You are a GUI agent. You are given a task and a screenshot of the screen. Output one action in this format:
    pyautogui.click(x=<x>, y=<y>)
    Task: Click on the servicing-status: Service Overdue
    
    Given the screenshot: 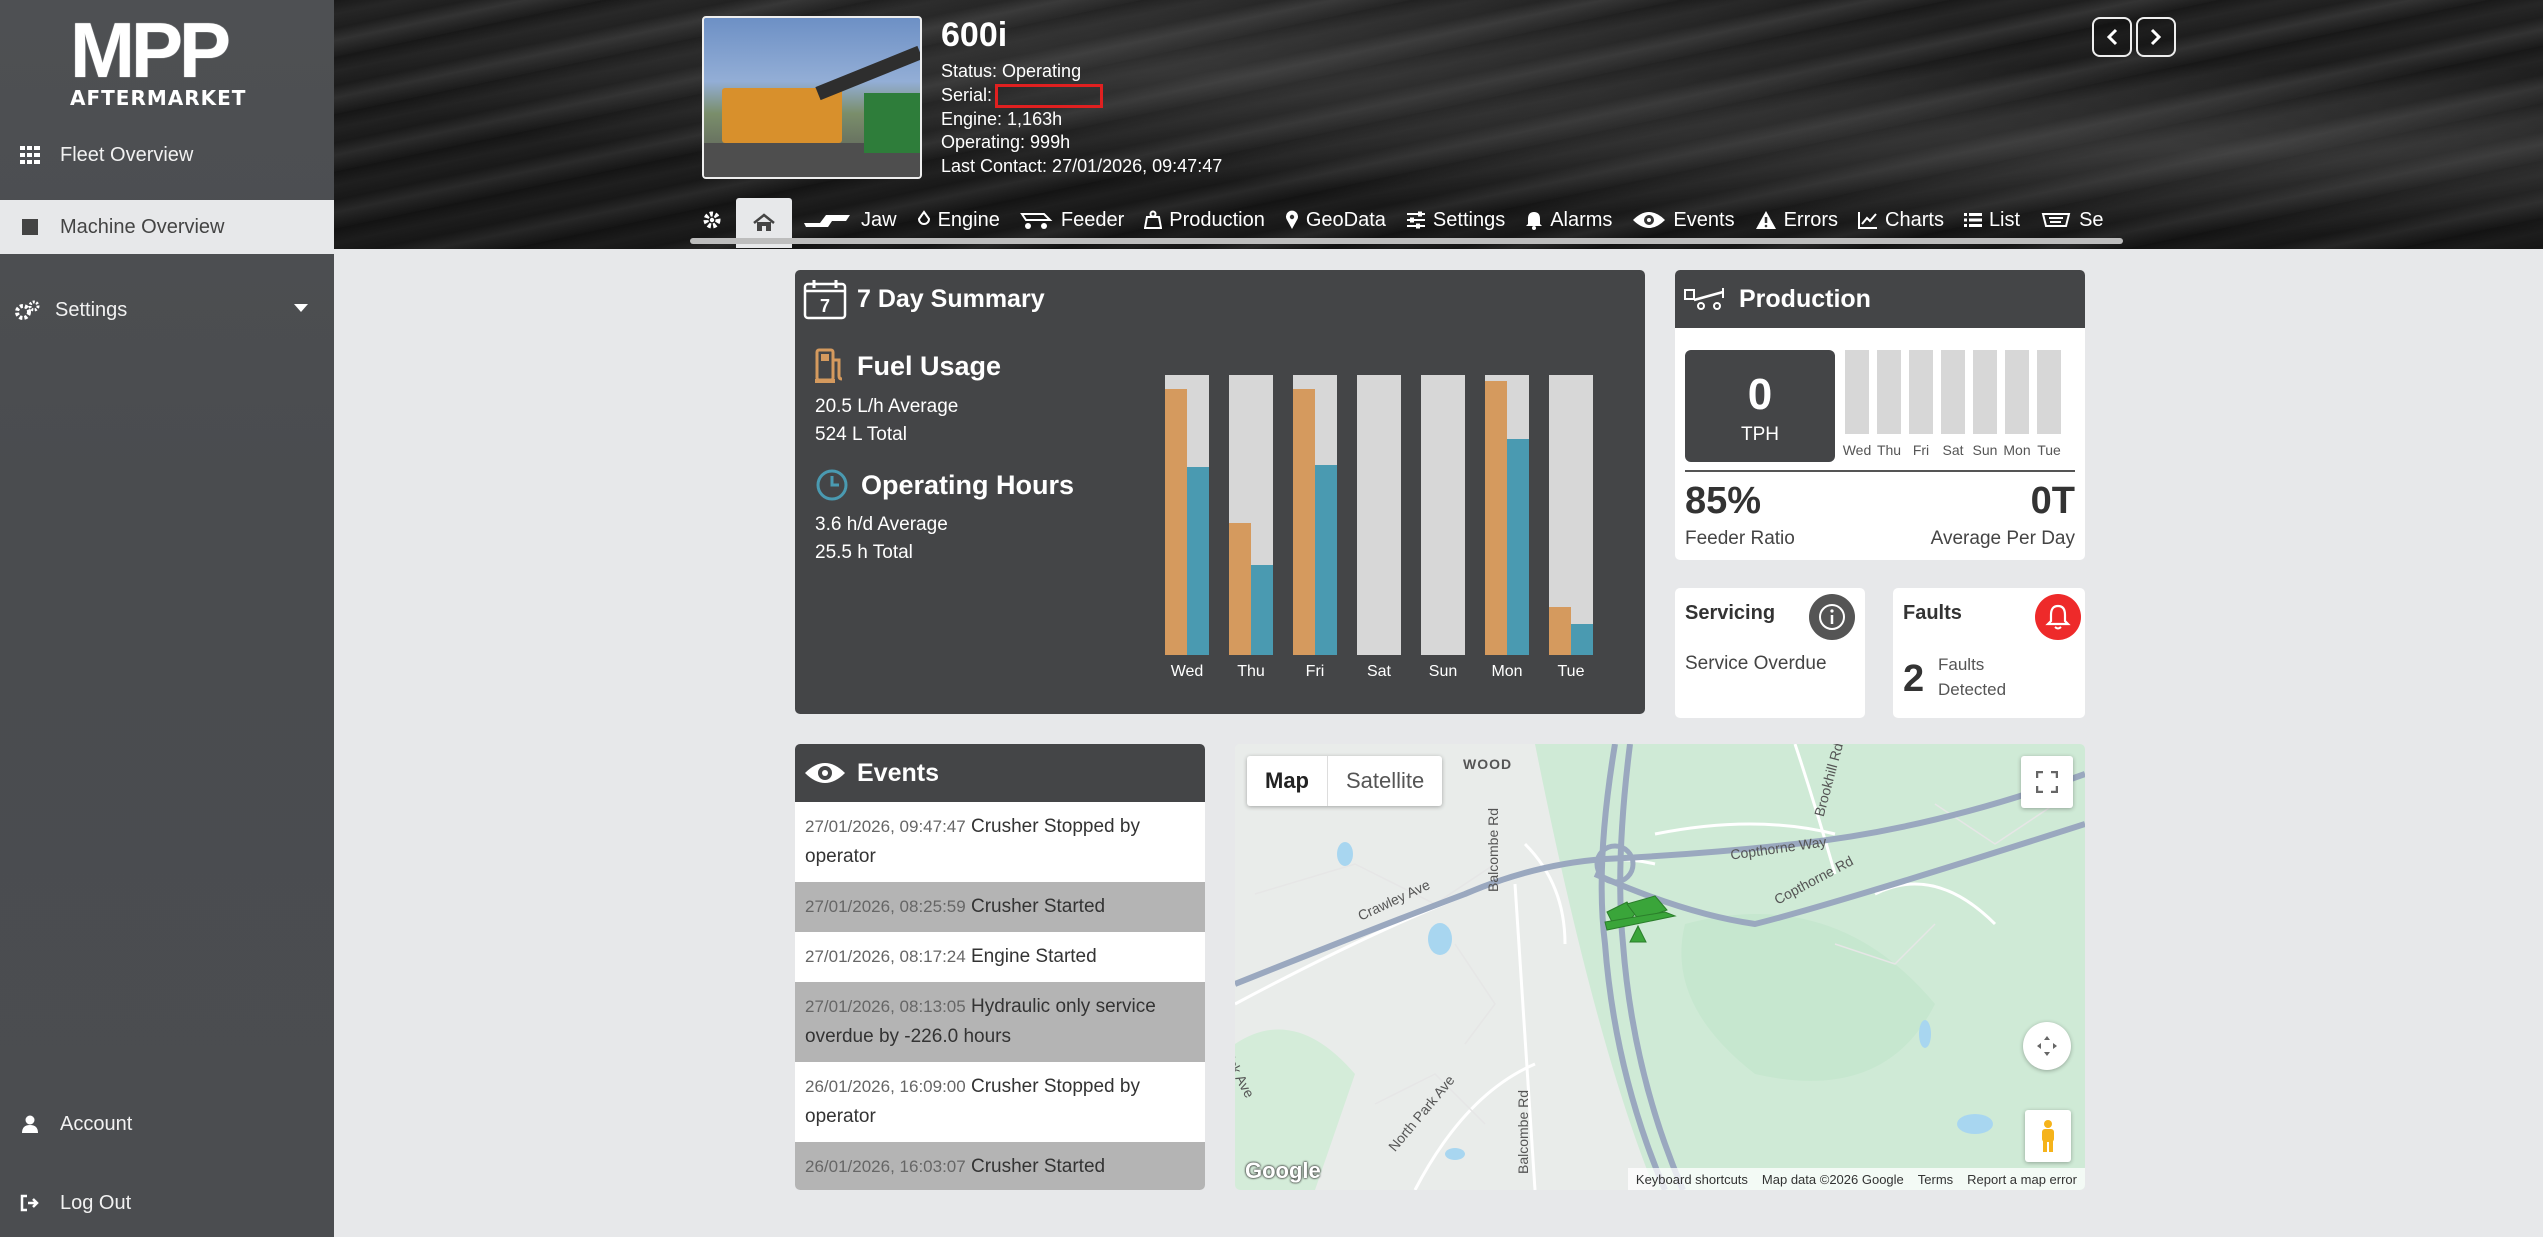 What is the action you would take?
    pyautogui.click(x=1756, y=663)
    